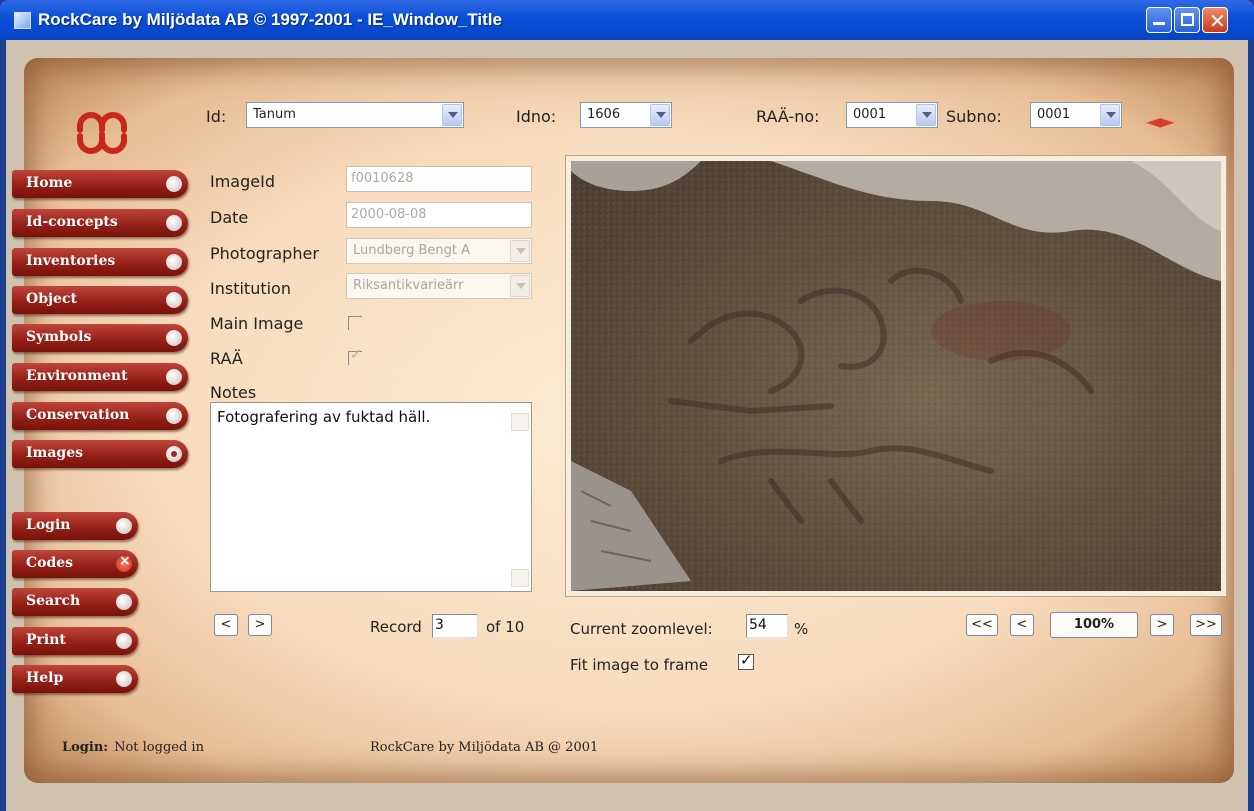  I want to click on login-status-value: Not logged in, so click(159, 747).